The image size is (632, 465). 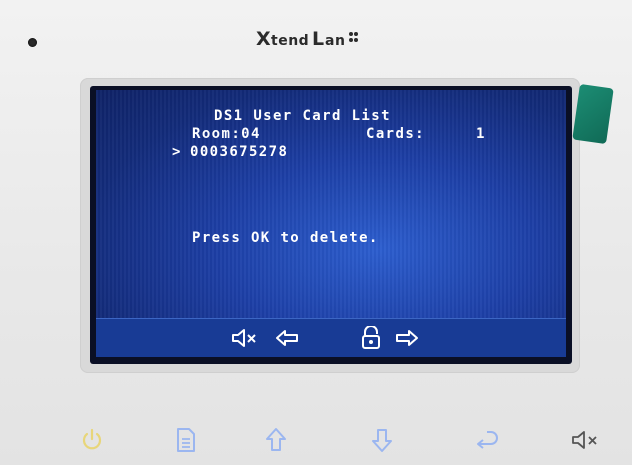 I want to click on selector-caret: >, so click(x=177, y=152).